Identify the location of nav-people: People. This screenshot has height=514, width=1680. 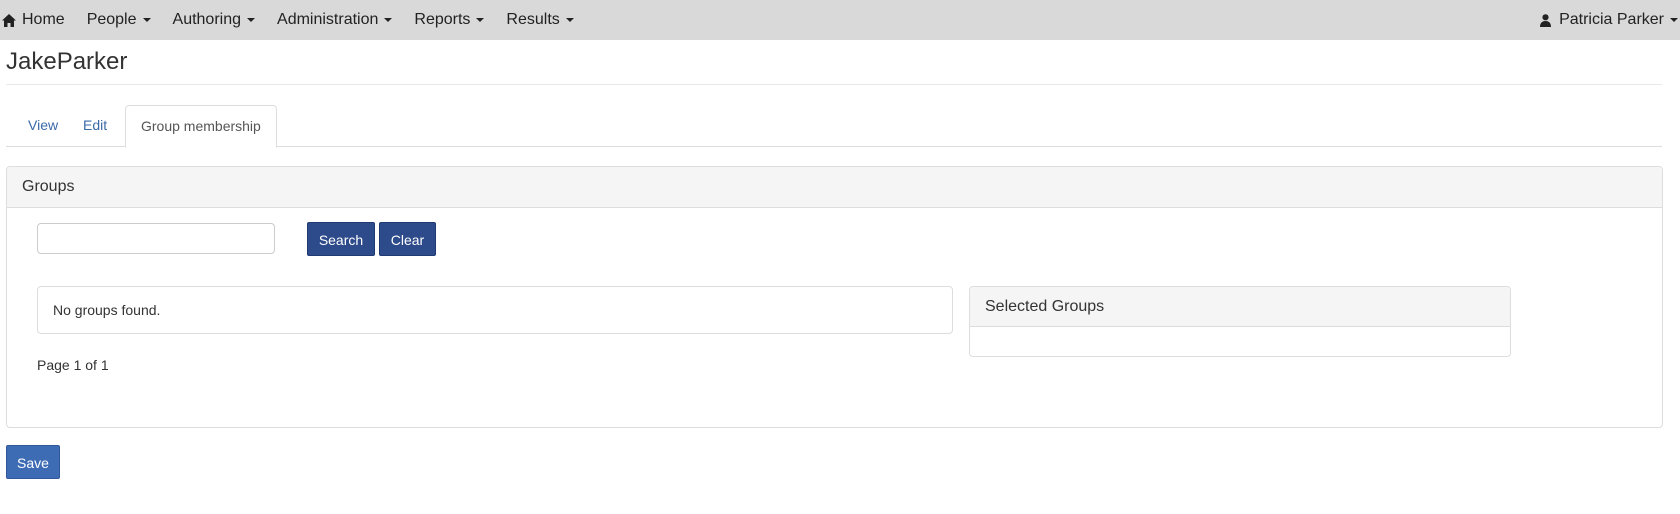
(119, 20).